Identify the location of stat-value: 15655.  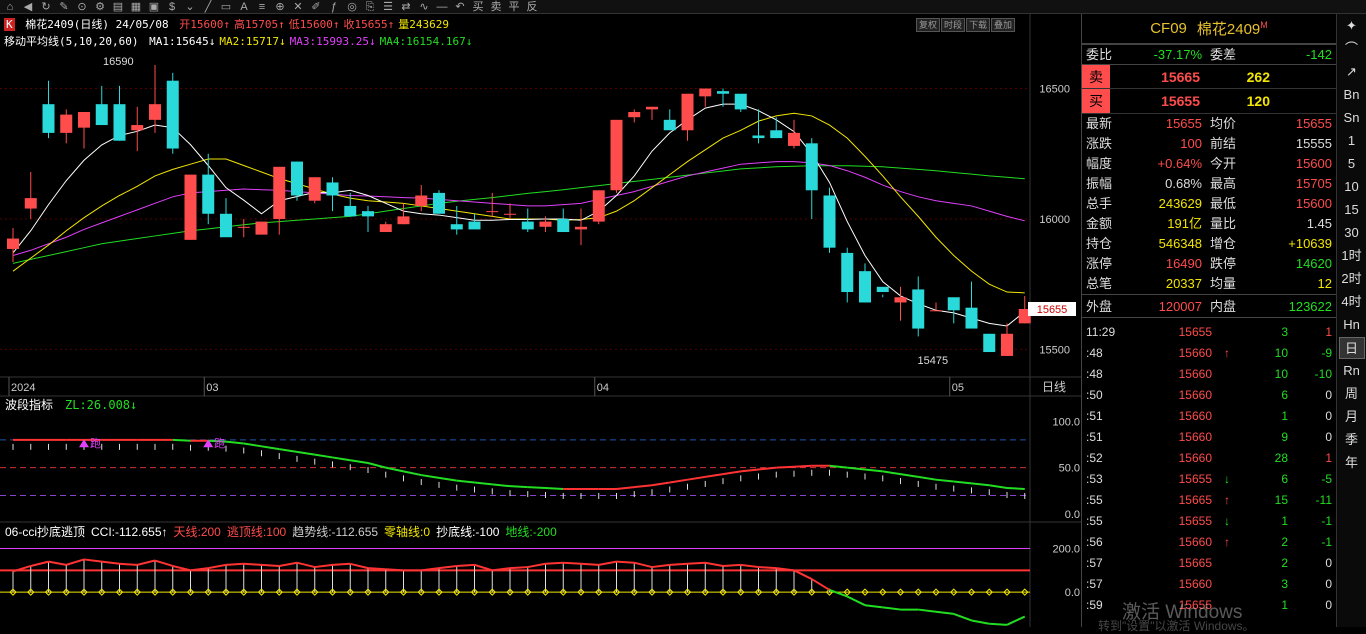
(1313, 123).